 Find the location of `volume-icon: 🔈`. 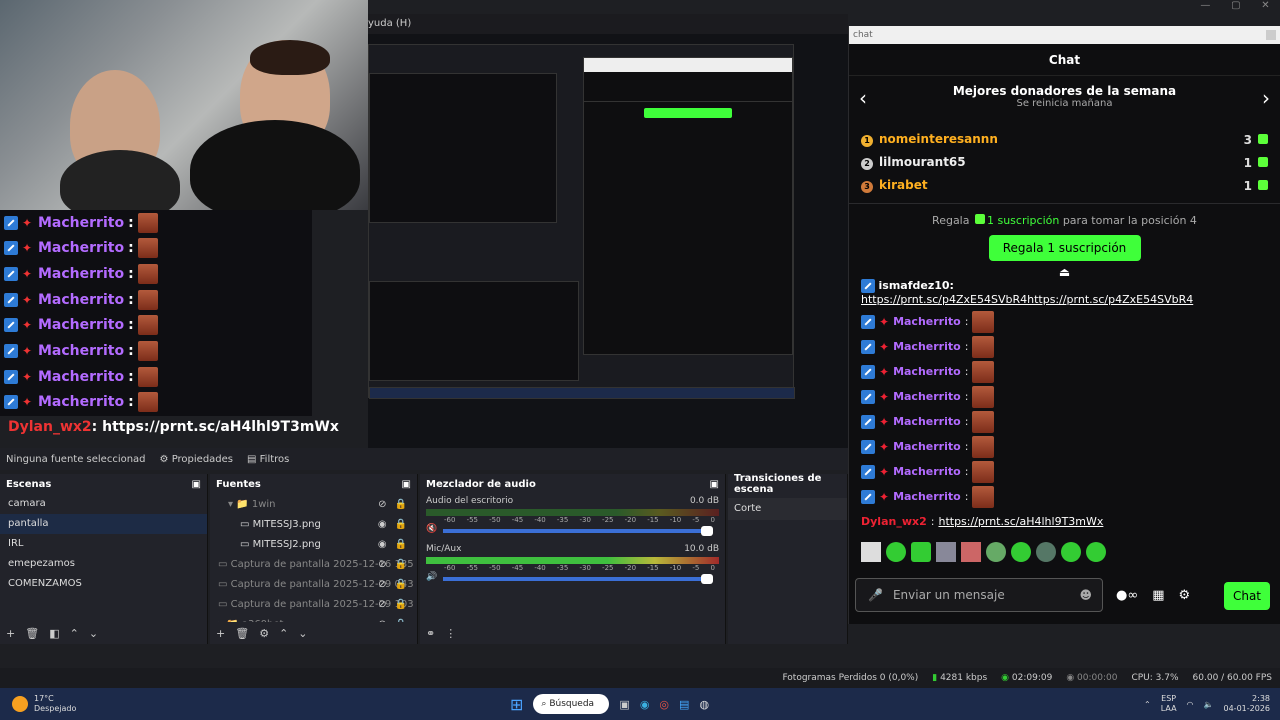

volume-icon: 🔈 is located at coordinates (1209, 704).